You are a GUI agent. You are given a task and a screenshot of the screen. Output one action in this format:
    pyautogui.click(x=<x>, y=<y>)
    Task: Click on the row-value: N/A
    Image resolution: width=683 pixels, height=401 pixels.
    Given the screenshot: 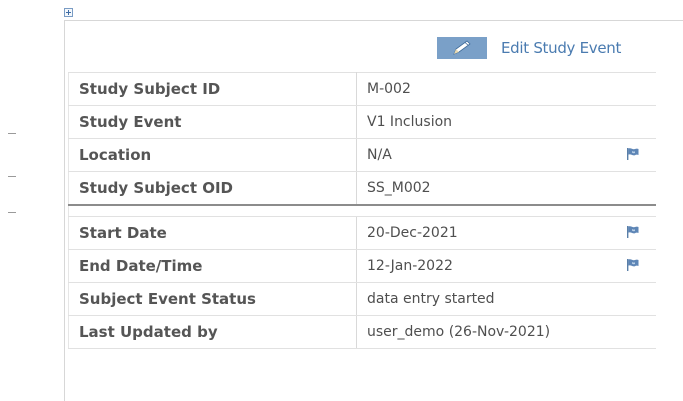 What is the action you would take?
    pyautogui.click(x=379, y=155)
    